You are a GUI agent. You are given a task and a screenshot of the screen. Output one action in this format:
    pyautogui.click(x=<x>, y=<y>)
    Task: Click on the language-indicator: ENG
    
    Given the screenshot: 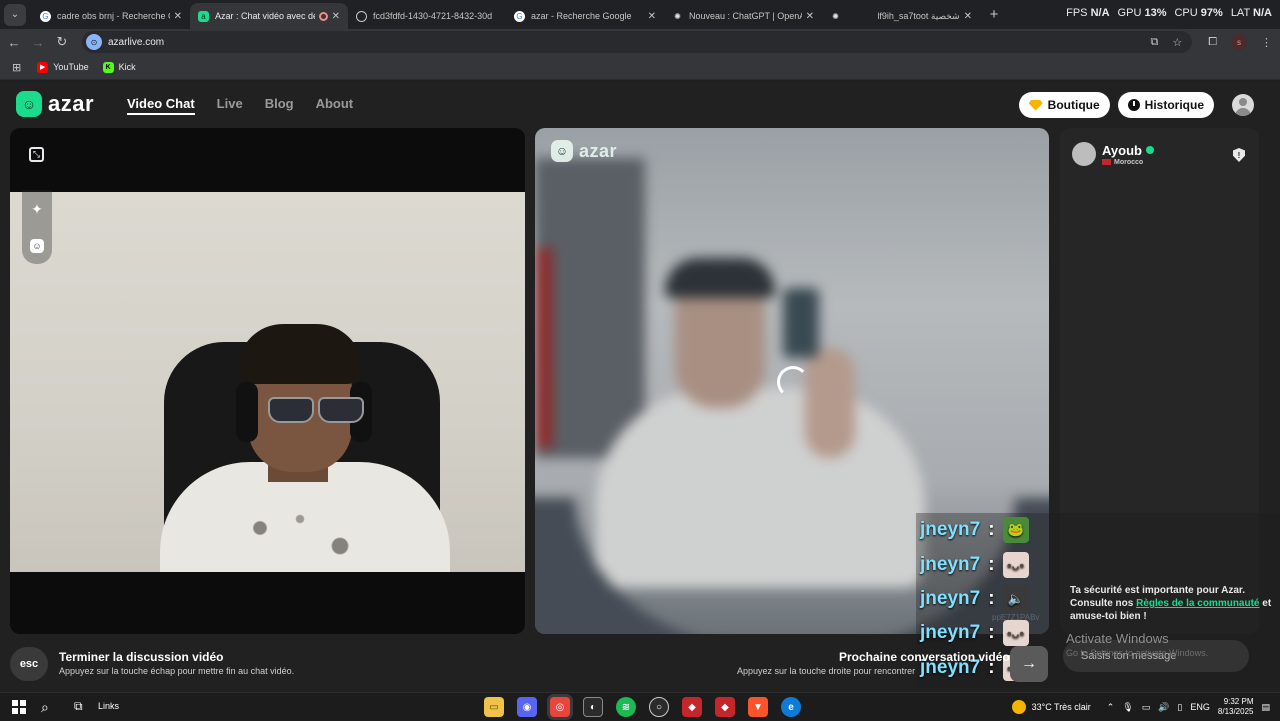 What is the action you would take?
    pyautogui.click(x=1200, y=707)
    